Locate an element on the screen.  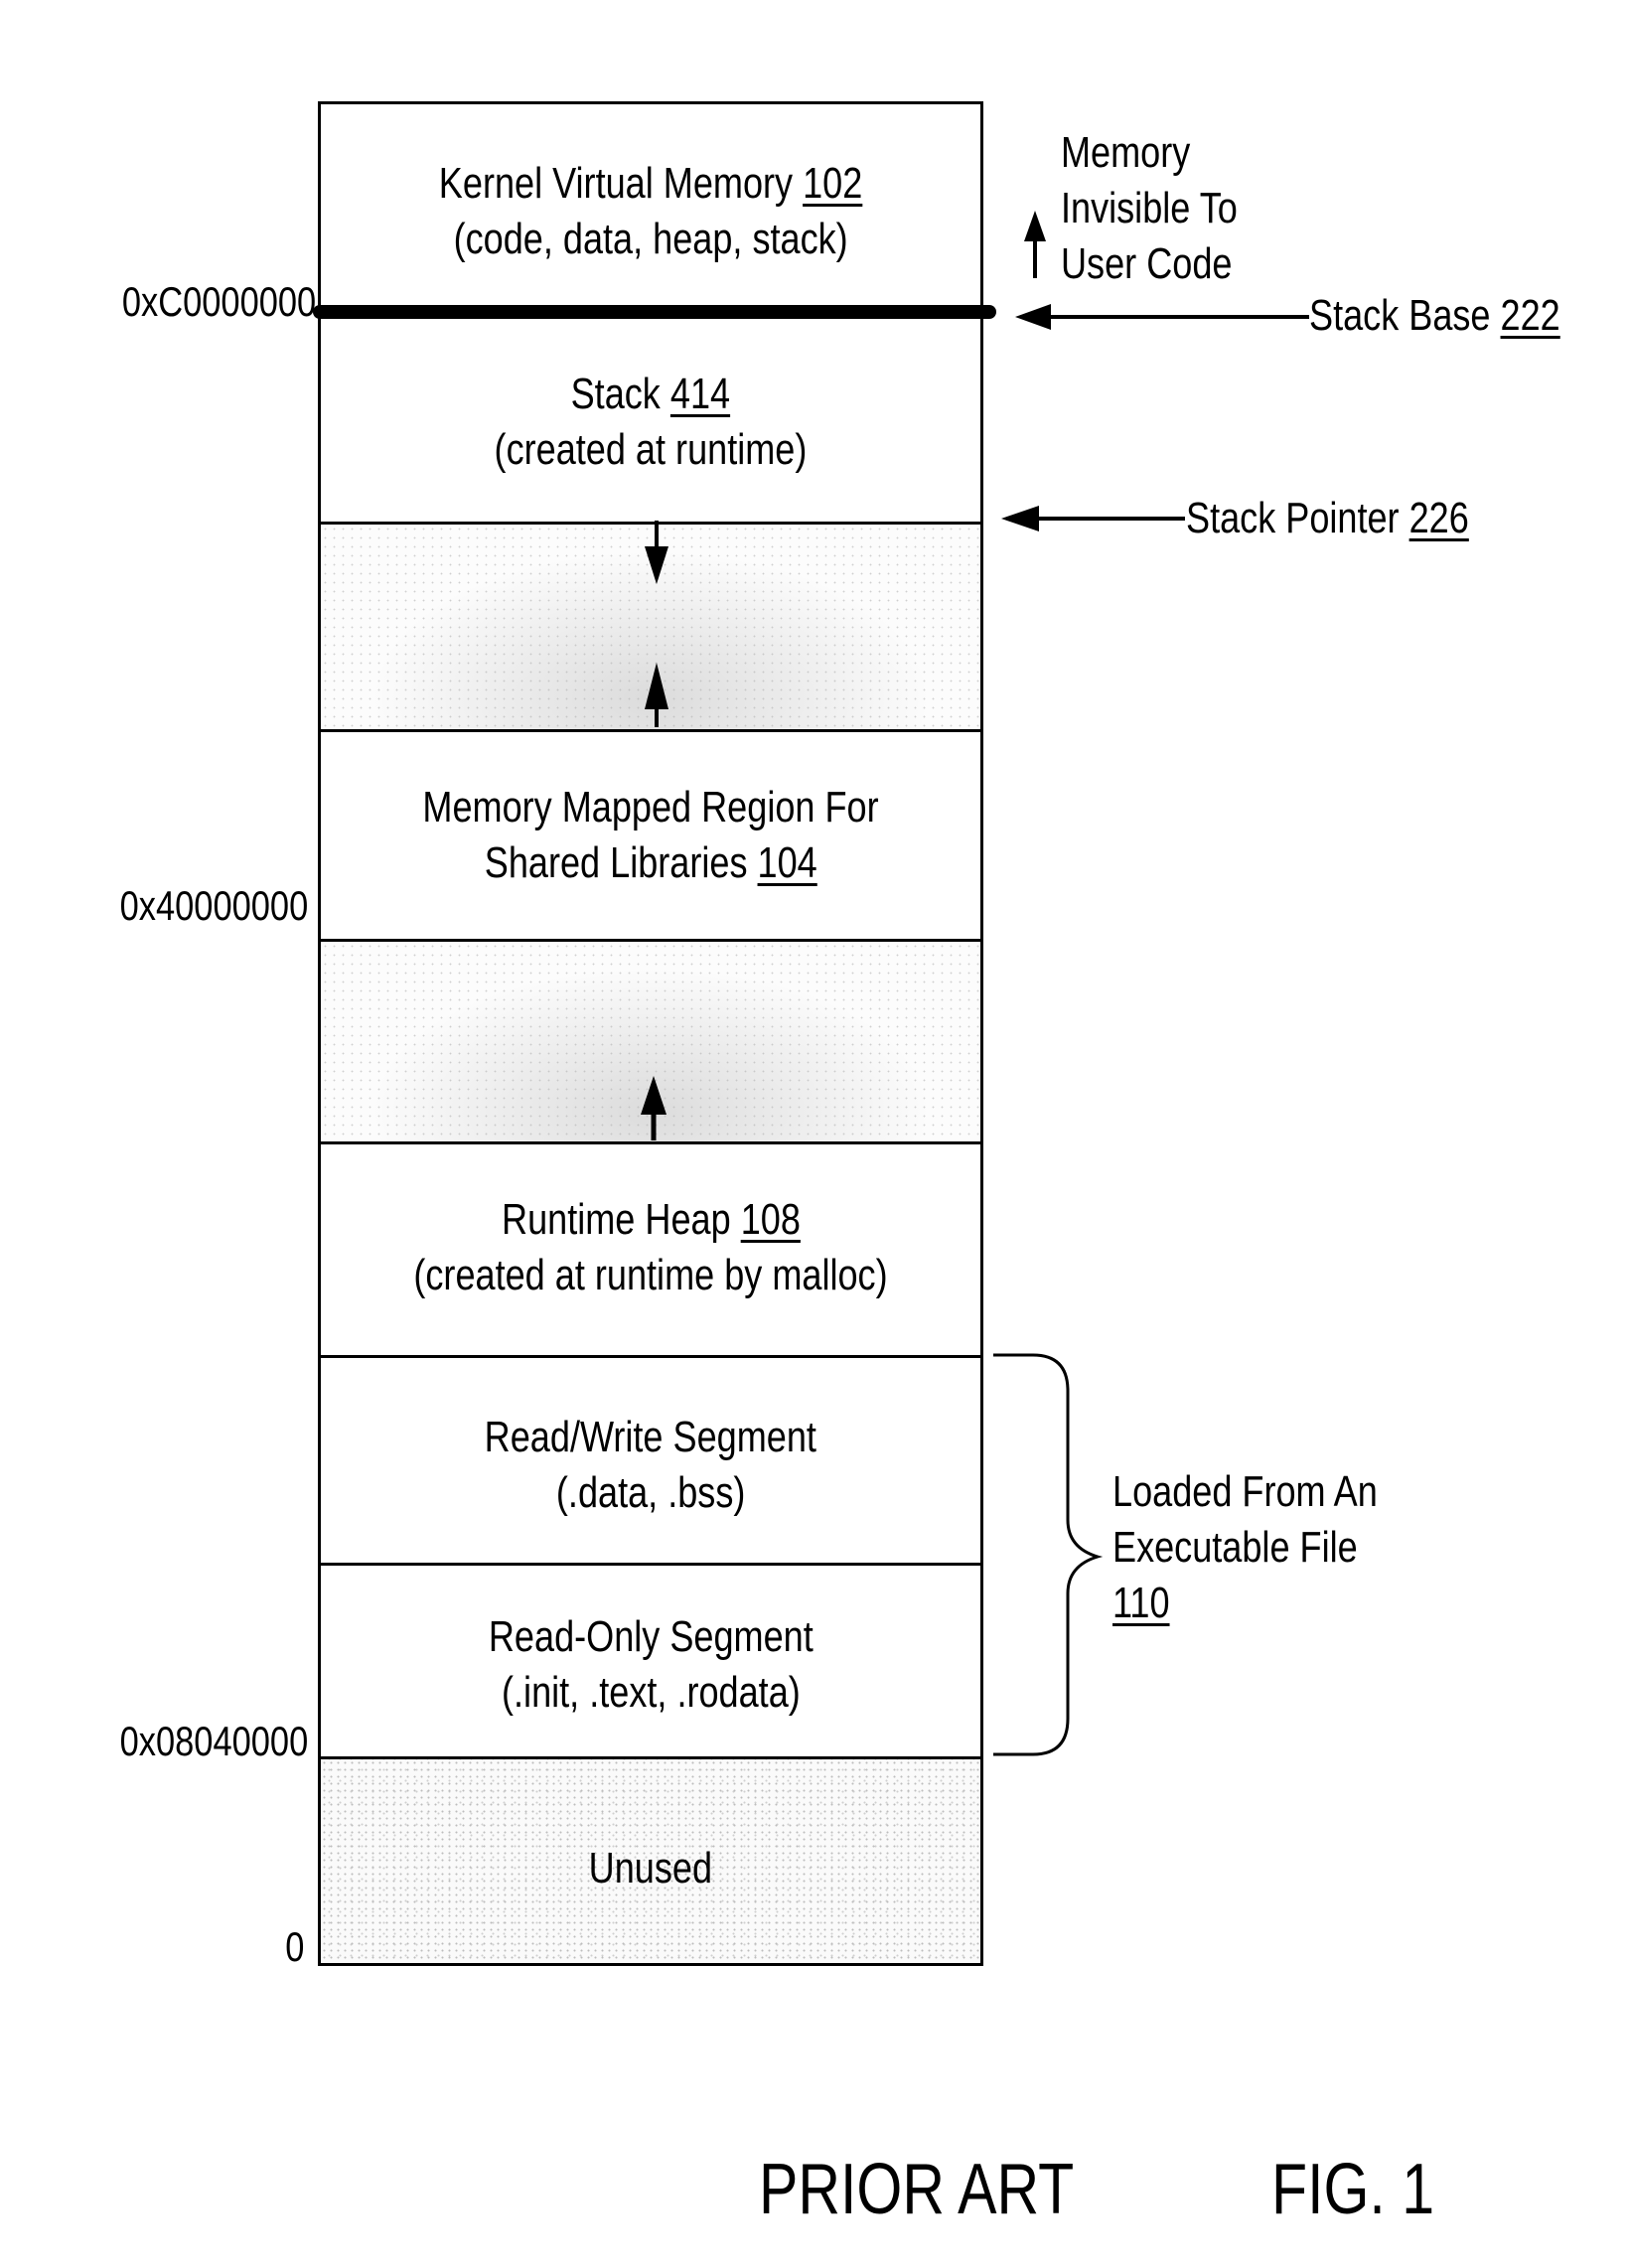
segment-subtitle: (.init, .text, .rodata) is located at coordinates (651, 1692).